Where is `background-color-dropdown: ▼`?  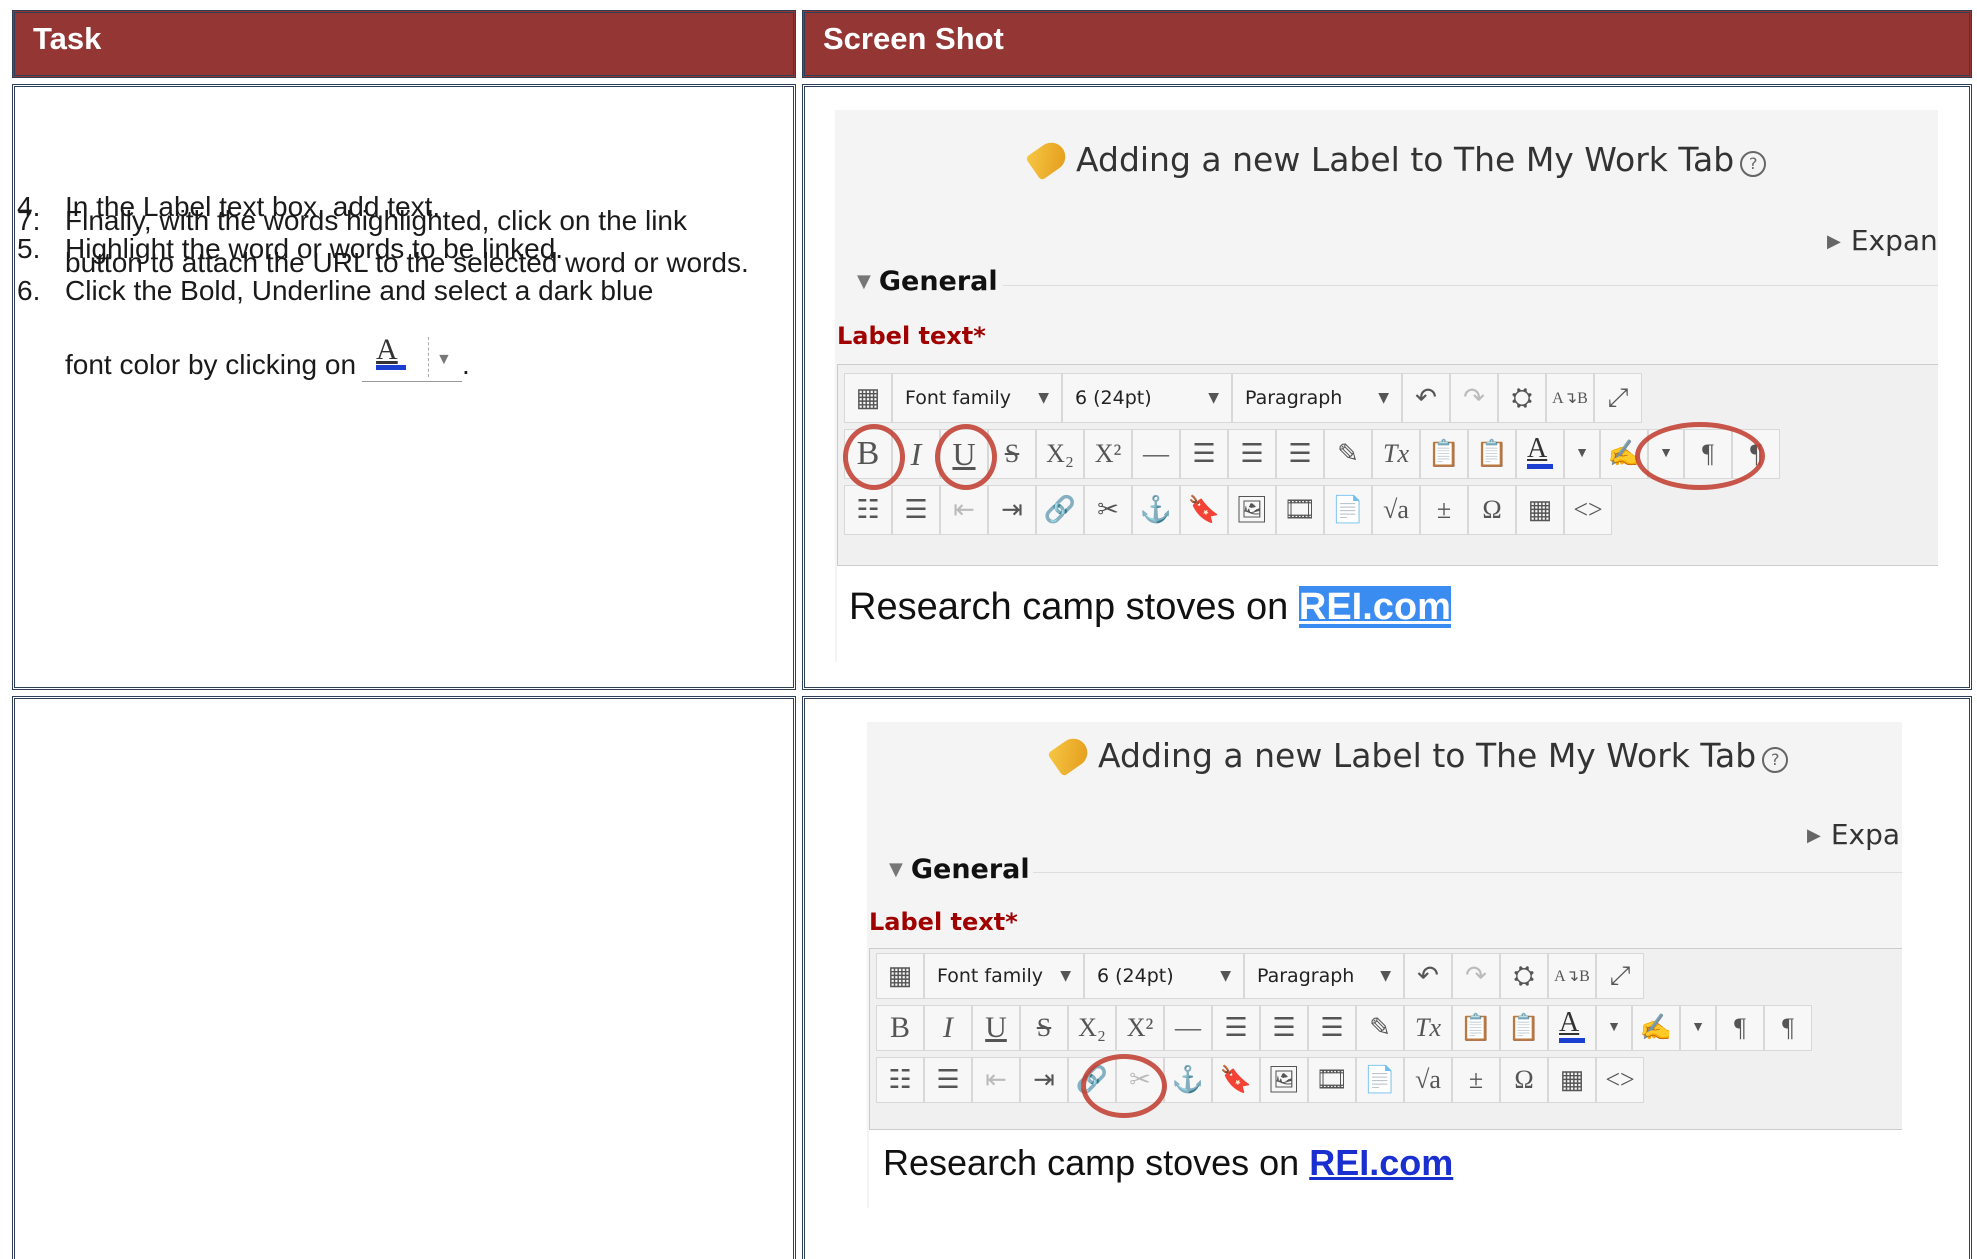
background-color-dropdown: ▼ is located at coordinates (1698, 1028).